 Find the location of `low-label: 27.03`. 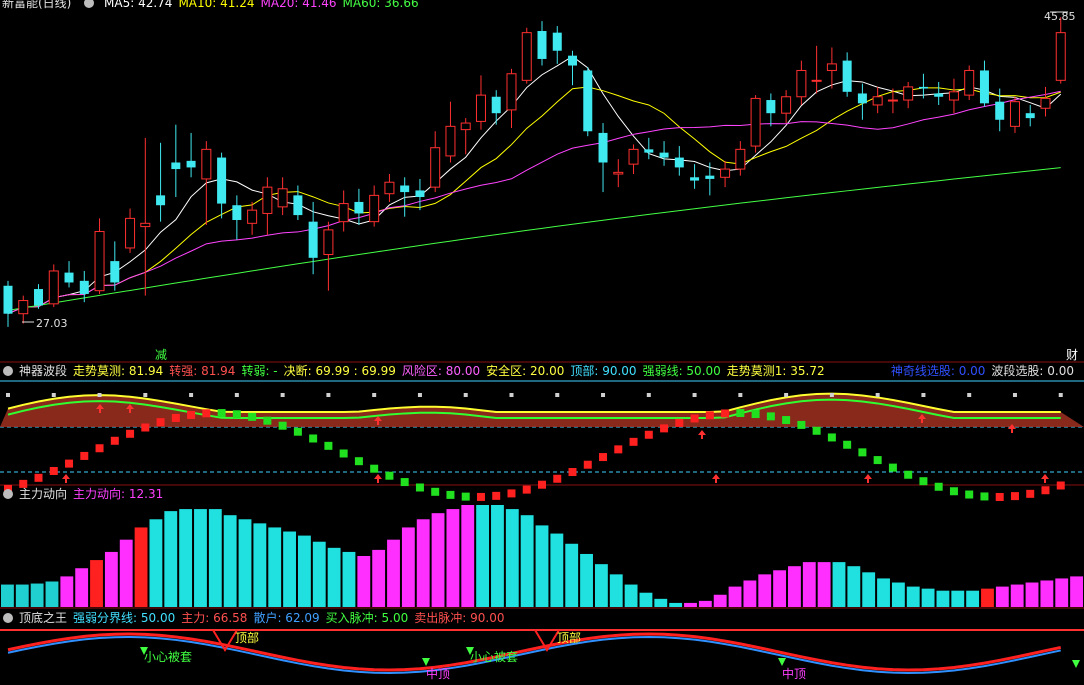

low-label: 27.03 is located at coordinates (52, 323).